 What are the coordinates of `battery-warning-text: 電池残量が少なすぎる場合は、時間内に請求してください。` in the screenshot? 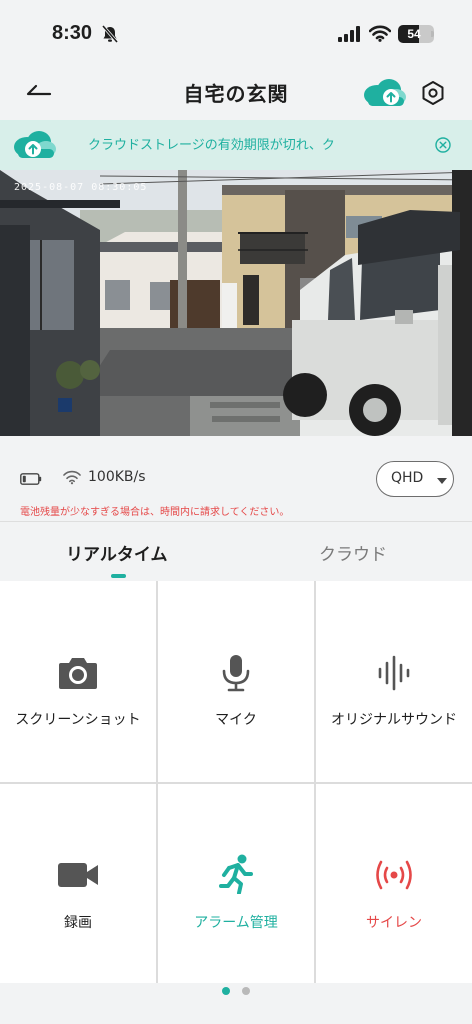 It's located at (155, 512).